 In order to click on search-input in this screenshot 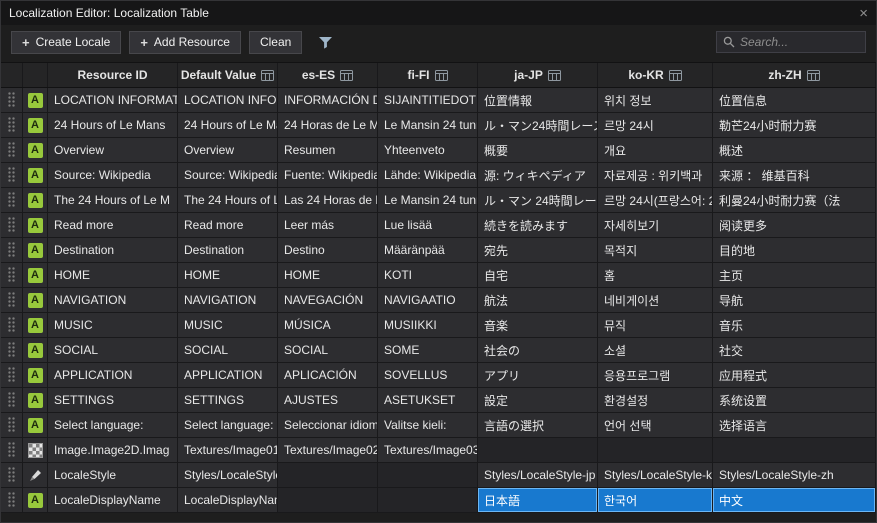, I will do `click(799, 42)`.